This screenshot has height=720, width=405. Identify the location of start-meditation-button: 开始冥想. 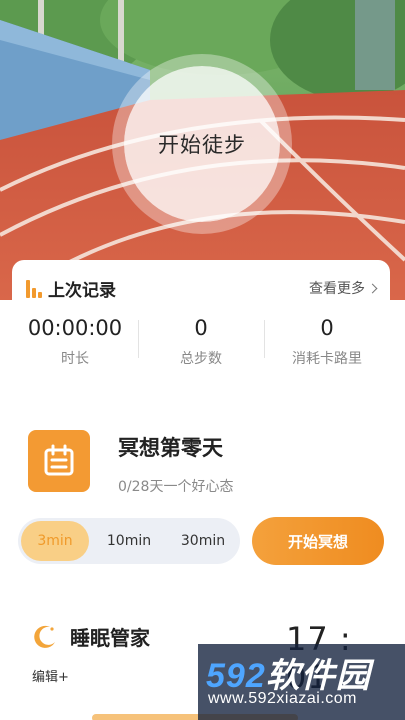
(318, 541).